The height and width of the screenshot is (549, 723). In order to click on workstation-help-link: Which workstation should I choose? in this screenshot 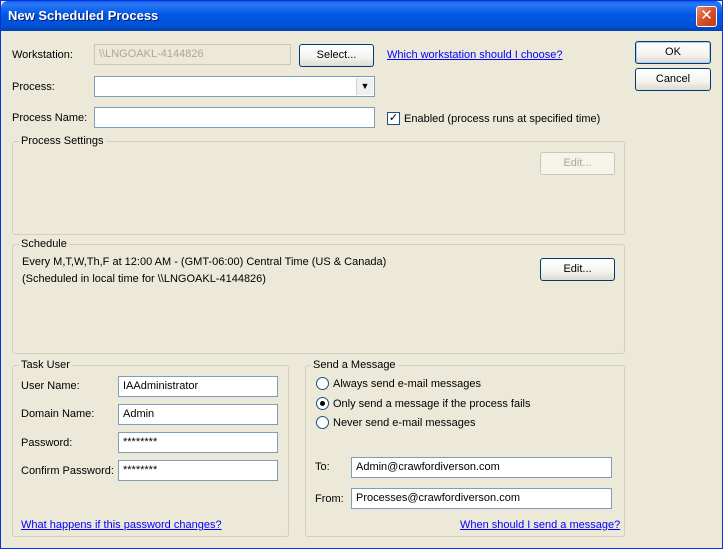, I will do `click(474, 55)`.